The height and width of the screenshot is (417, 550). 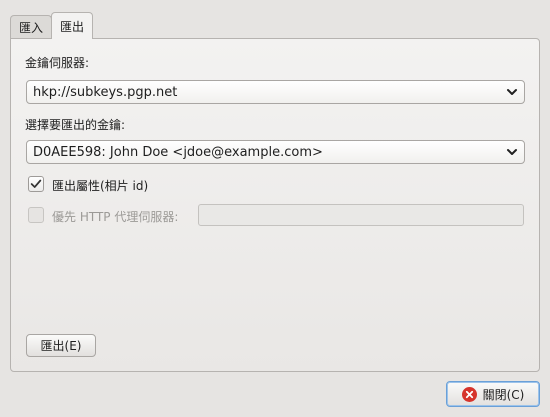 What do you see at coordinates (36, 215) in the screenshot?
I see `proxy-checkbox` at bounding box center [36, 215].